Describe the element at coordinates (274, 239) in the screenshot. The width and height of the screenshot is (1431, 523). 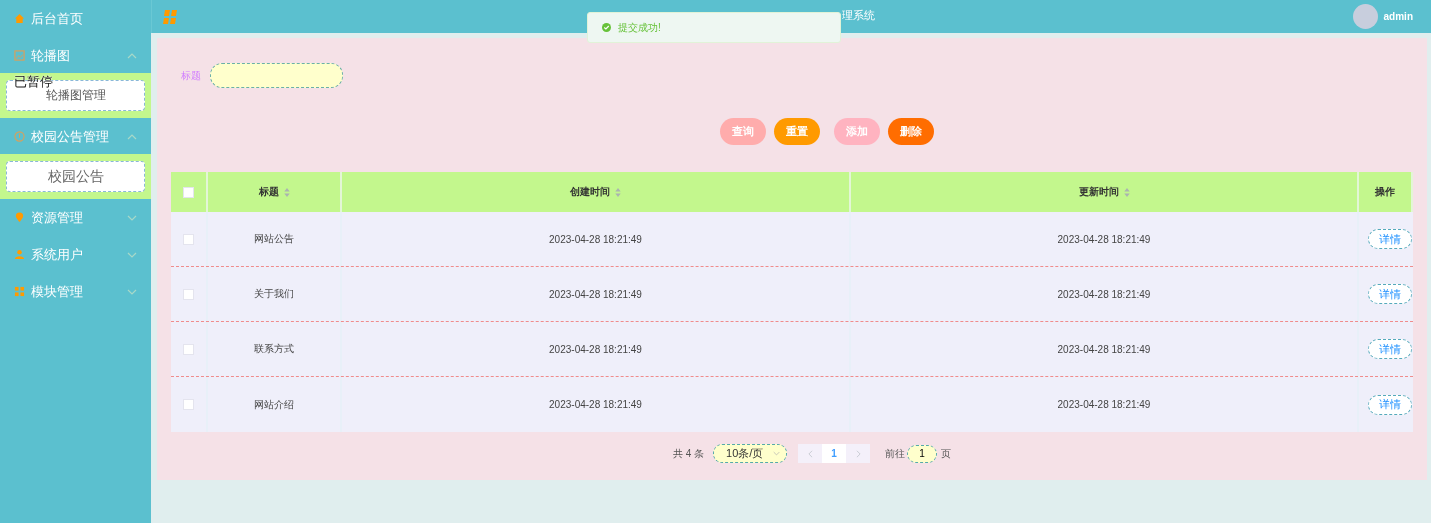
I see `table-cell: 网站公告` at that location.